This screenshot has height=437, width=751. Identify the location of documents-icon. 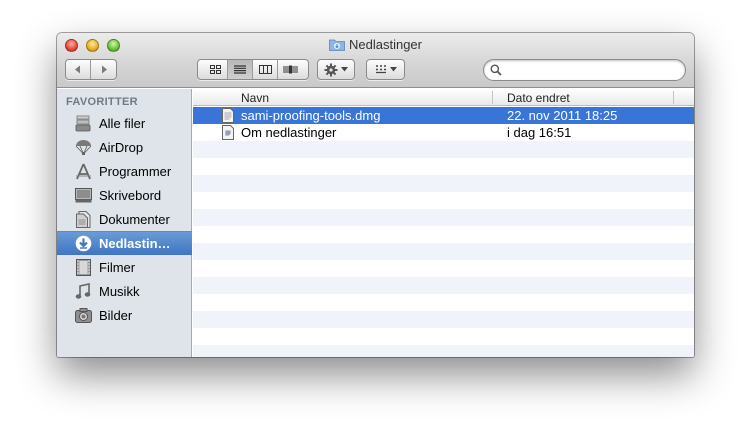
(83, 219).